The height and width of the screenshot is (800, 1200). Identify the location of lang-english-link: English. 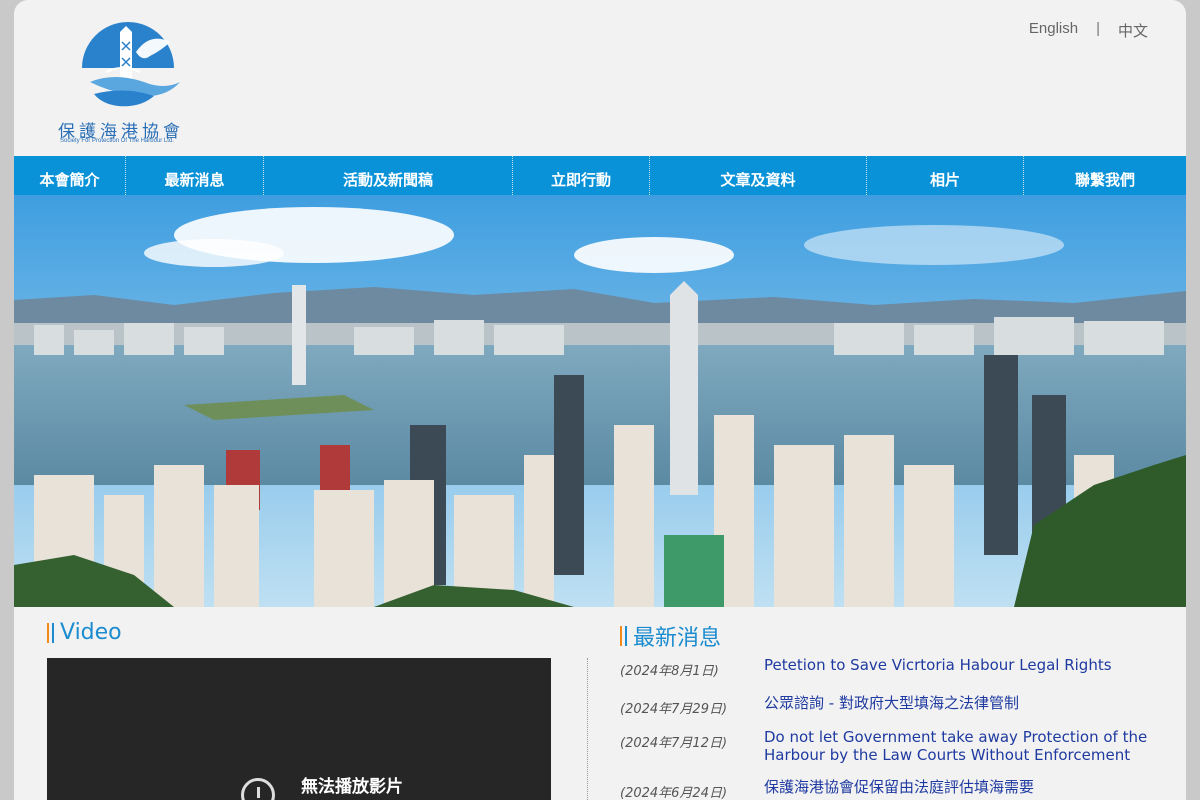
(1053, 30).